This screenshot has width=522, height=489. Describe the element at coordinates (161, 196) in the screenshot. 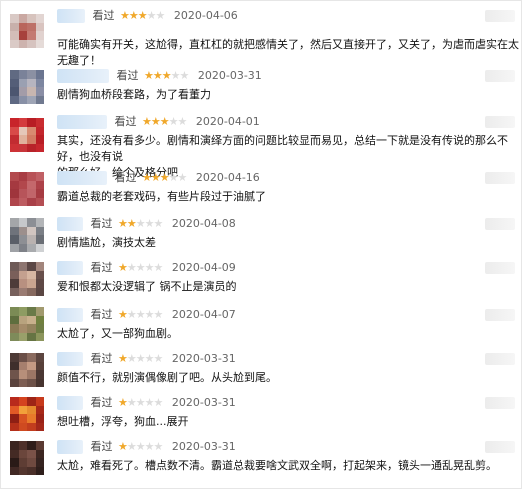

I see `comment-text-line: 霸道总裁的老套戏码，有些片段过于油腻了` at that location.